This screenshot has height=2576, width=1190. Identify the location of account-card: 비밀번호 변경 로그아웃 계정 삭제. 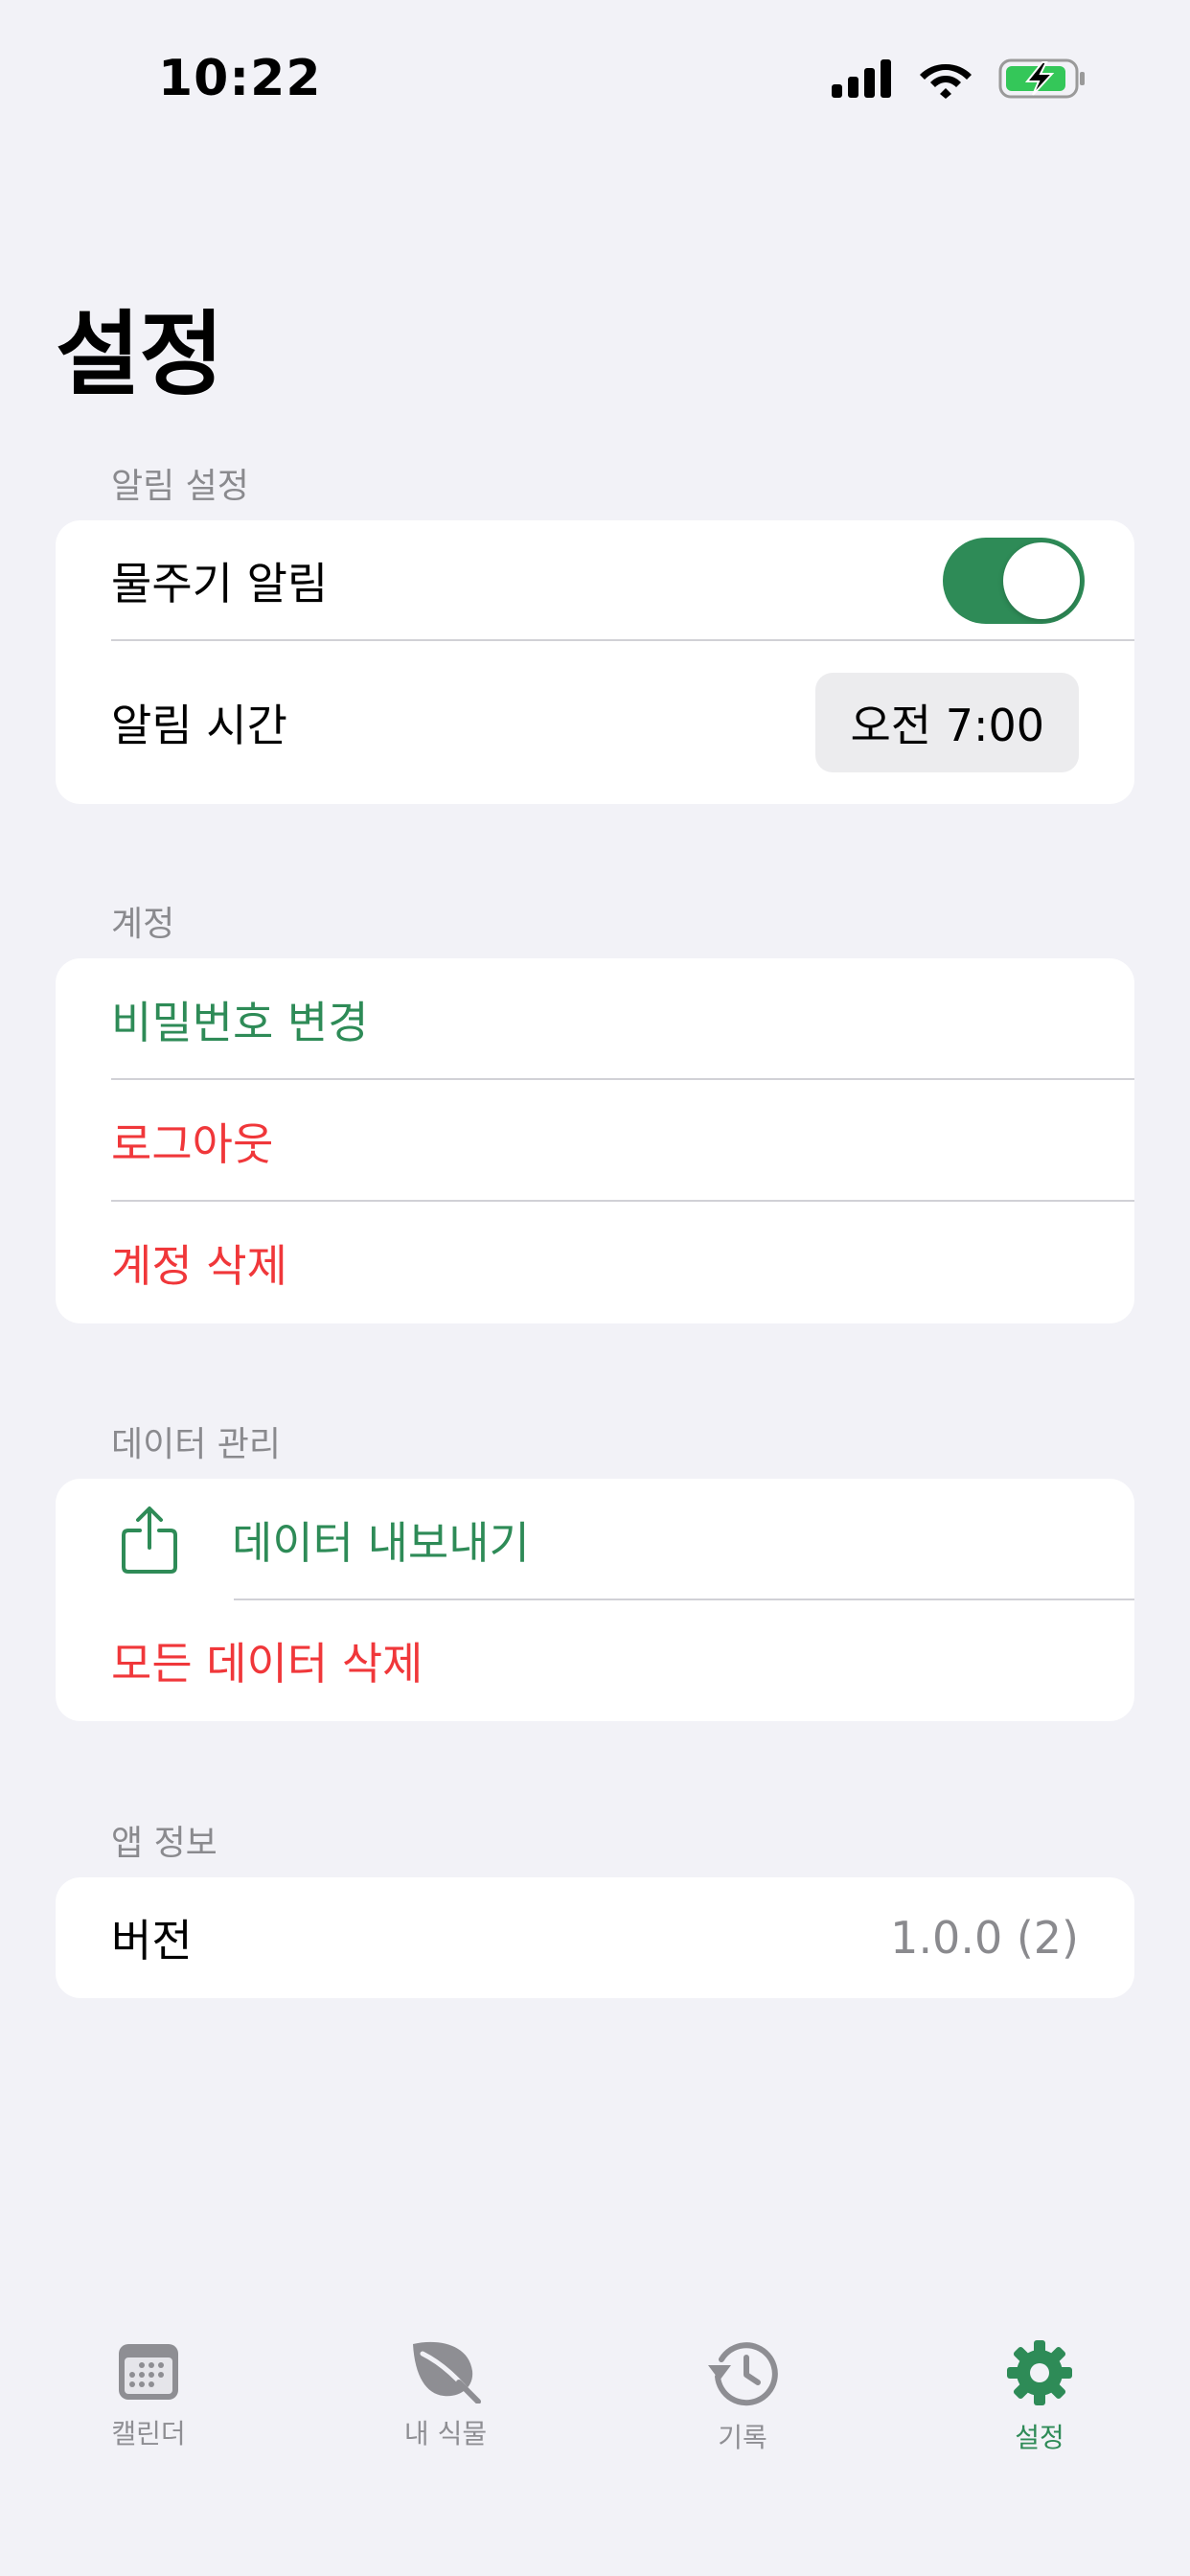
(595, 1140).